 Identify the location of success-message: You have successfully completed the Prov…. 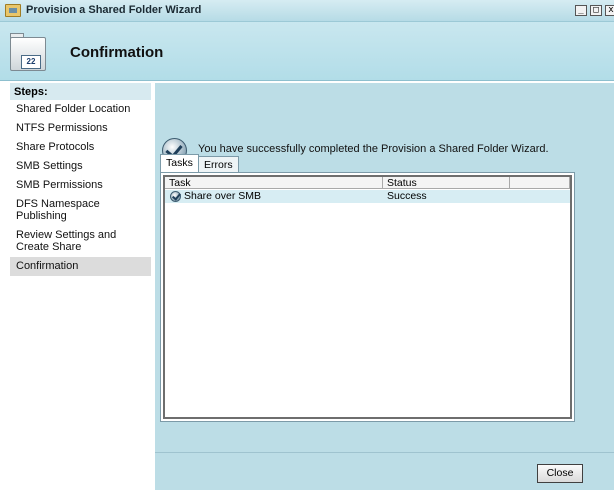
(373, 149).